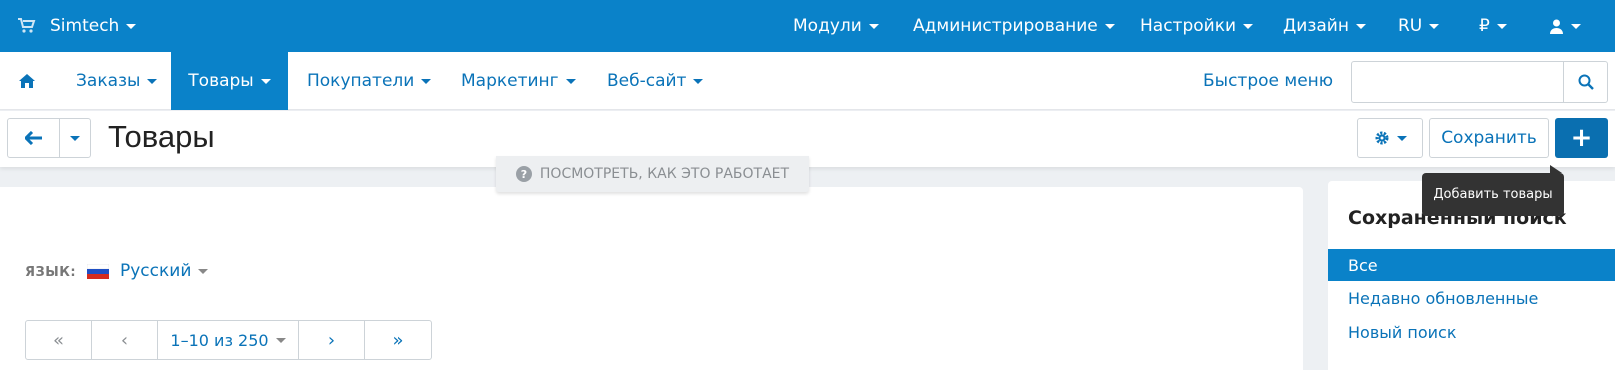 The height and width of the screenshot is (370, 1615). I want to click on nav-website: Веб-сайт, so click(655, 81).